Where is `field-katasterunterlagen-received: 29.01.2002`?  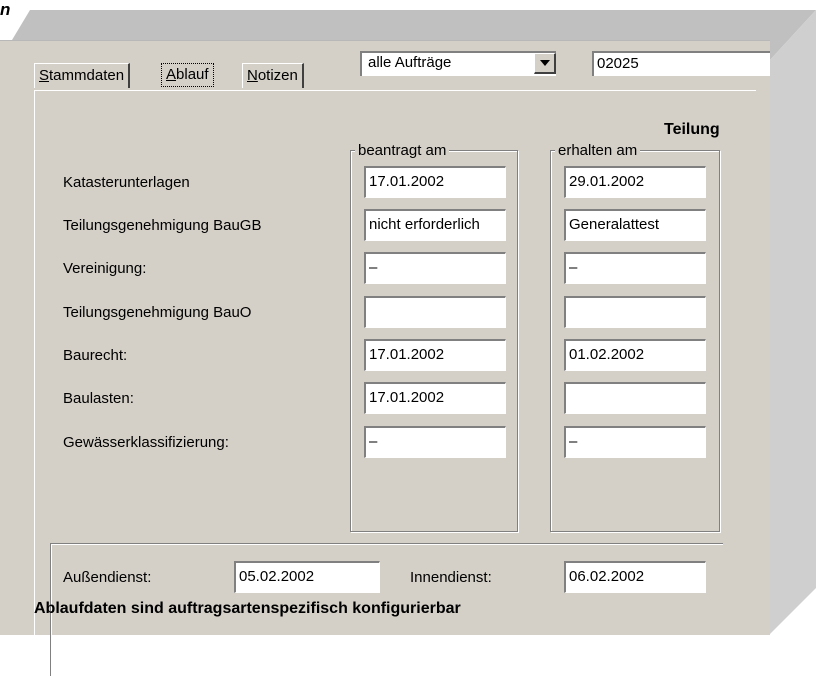 field-katasterunterlagen-received: 29.01.2002 is located at coordinates (635, 182).